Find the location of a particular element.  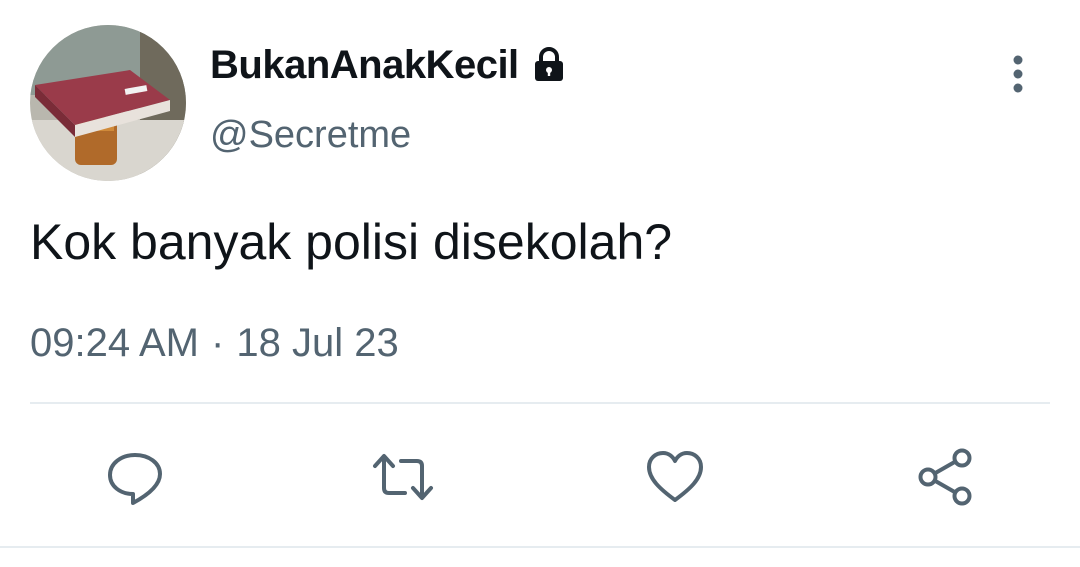

lock-icon is located at coordinates (549, 65).